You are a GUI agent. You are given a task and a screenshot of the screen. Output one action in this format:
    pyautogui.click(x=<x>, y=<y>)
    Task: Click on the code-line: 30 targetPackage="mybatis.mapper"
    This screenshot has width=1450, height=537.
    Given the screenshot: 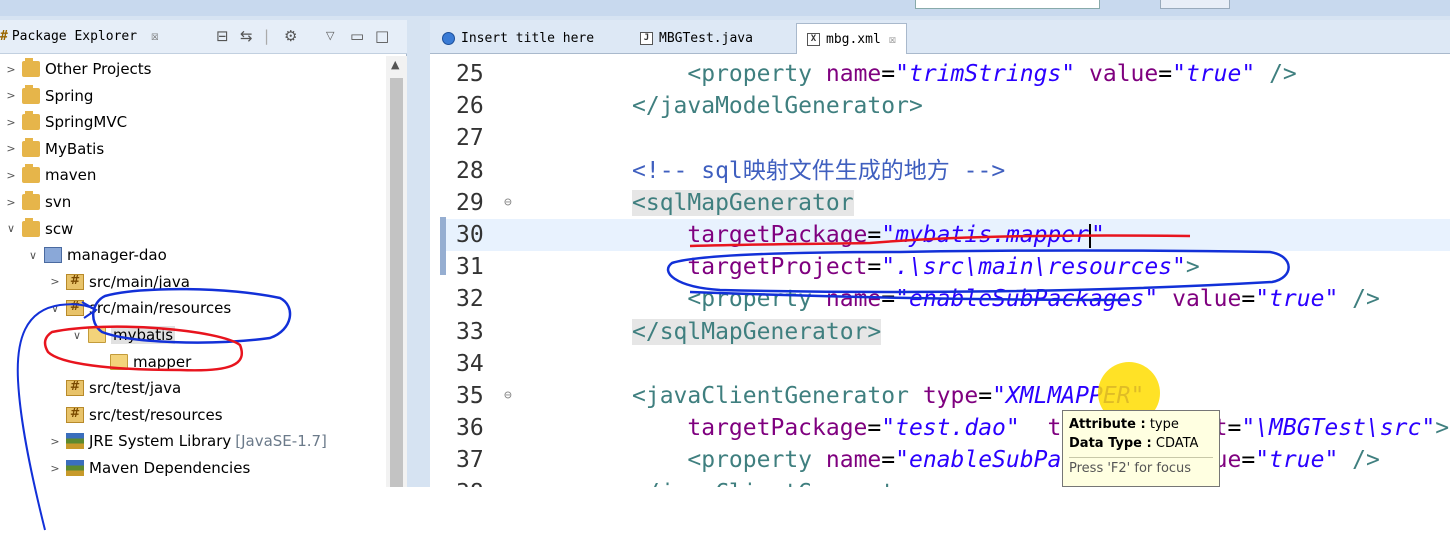 What is the action you would take?
    pyautogui.click(x=948, y=235)
    